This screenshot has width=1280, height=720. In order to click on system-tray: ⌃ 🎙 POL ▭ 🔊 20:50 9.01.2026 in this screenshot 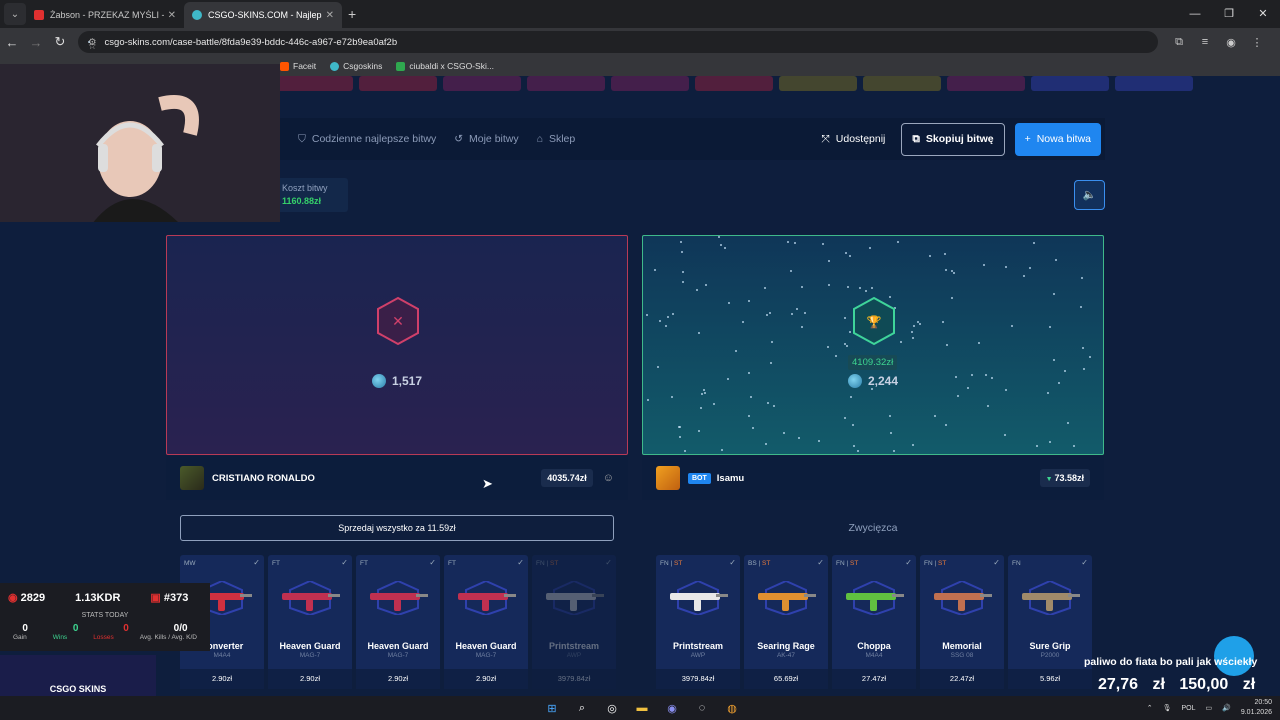, I will do `click(1209, 708)`.